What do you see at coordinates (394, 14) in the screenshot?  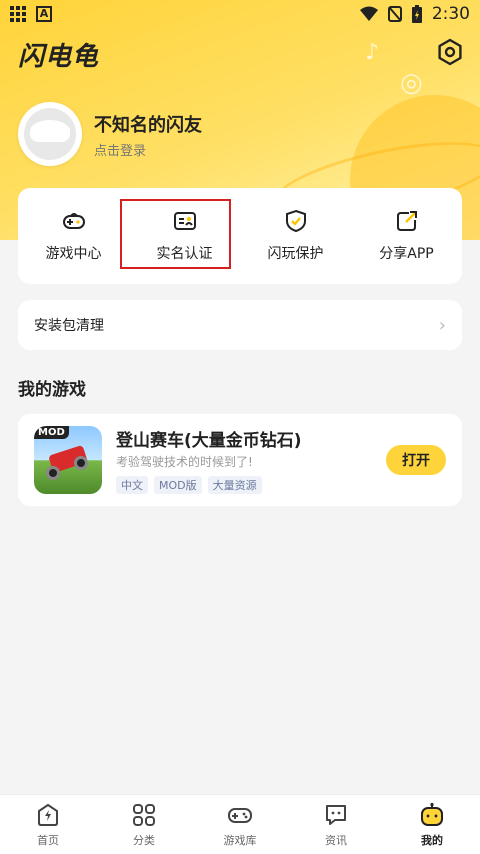 I see `no-sim-icon` at bounding box center [394, 14].